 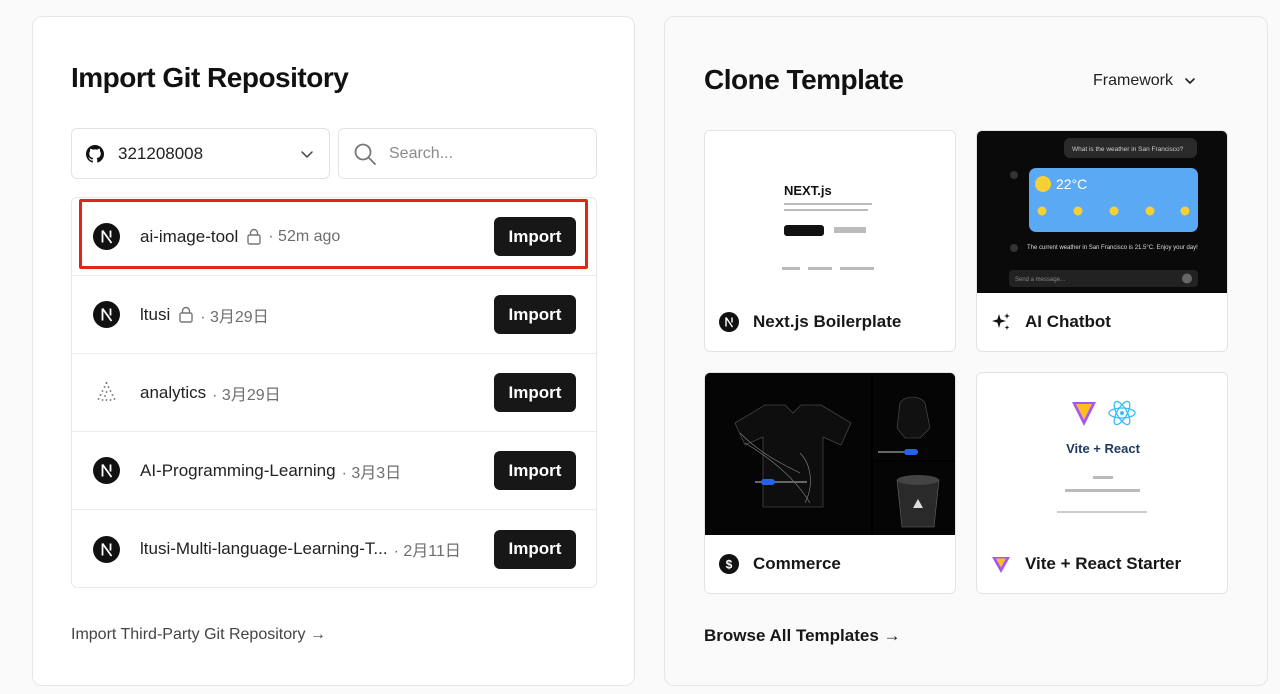 I want to click on browse-all-templates-link: Browse All Templates →, so click(x=802, y=636).